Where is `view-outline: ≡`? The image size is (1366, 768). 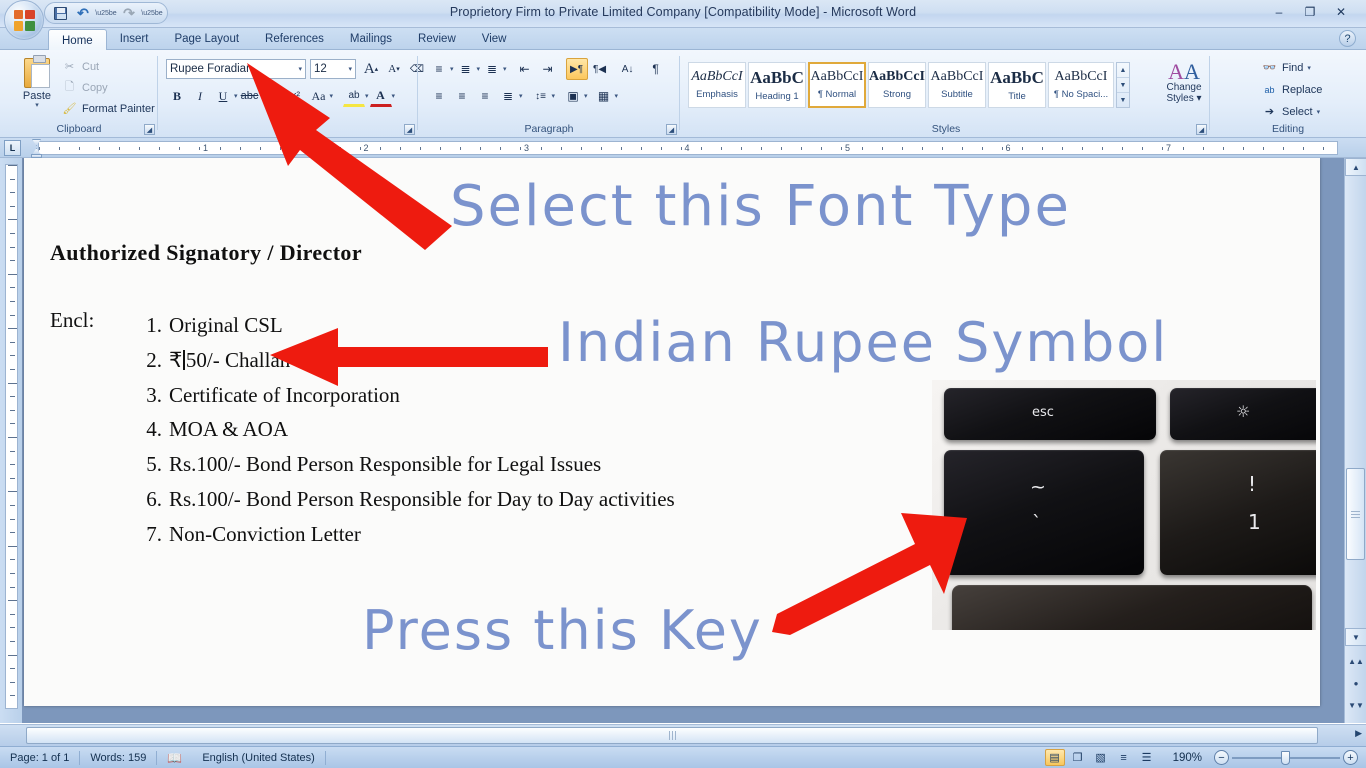 view-outline: ≡ is located at coordinates (1124, 757).